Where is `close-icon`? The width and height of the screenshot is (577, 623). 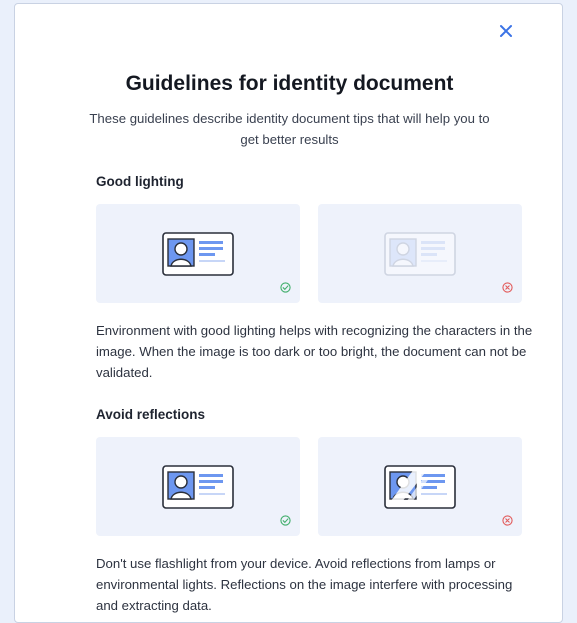
close-icon is located at coordinates (506, 31).